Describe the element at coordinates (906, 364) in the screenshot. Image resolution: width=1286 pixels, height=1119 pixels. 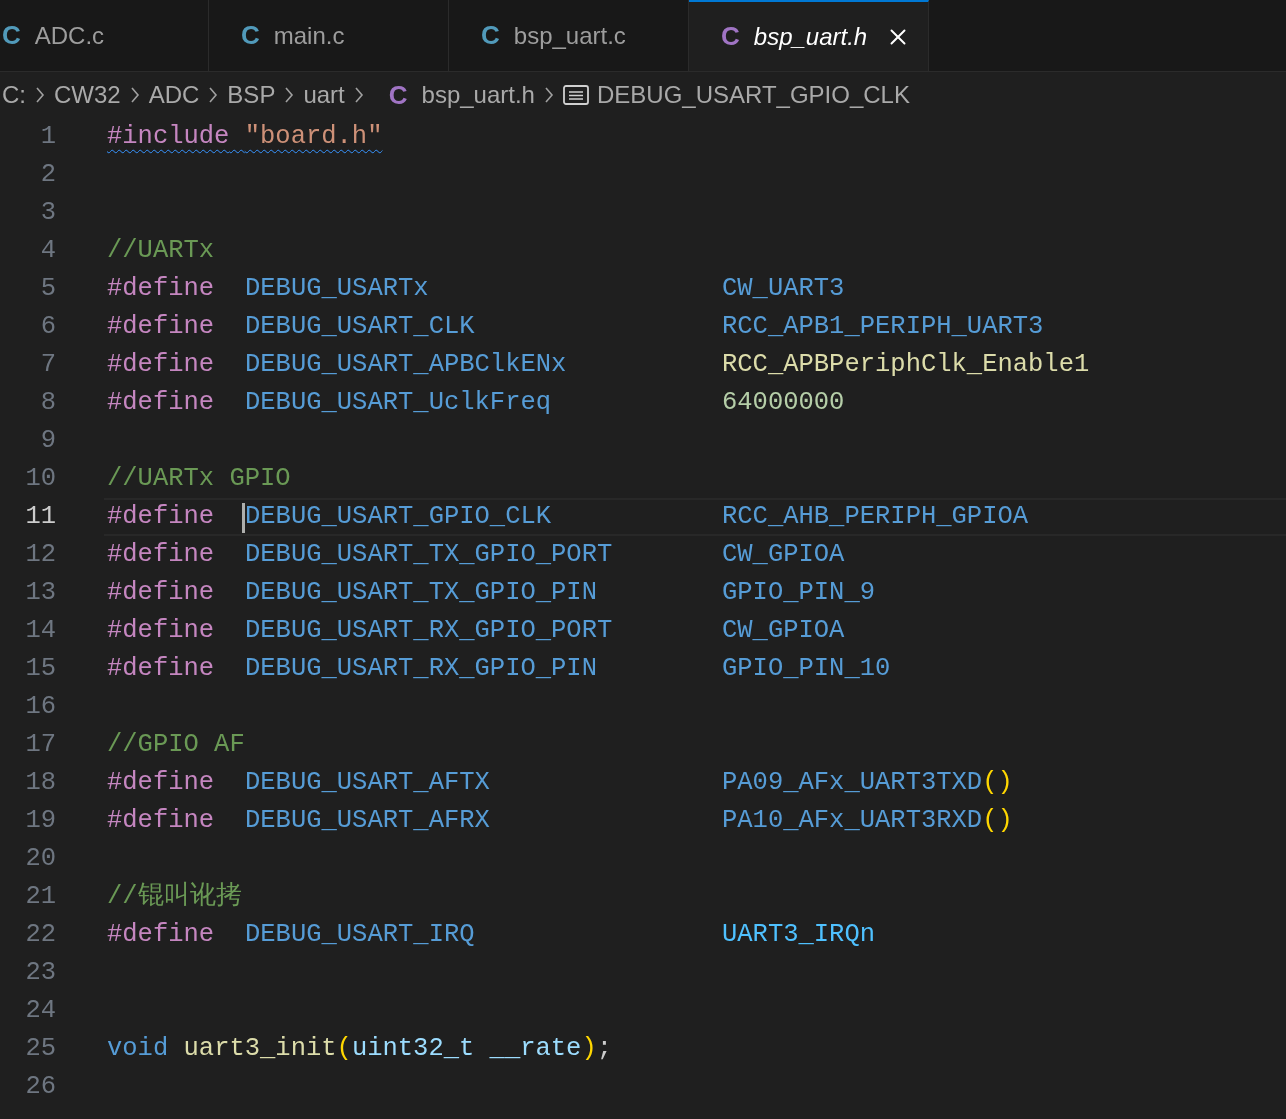
I see `macro-value: RCC_APBPeriphClk_Enable1` at that location.